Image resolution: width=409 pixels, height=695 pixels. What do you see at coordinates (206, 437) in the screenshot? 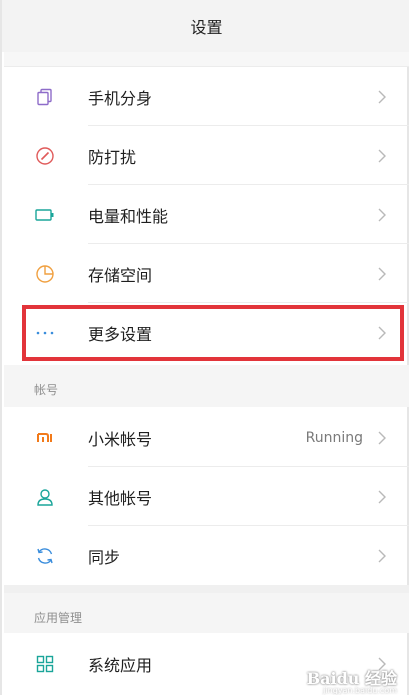
I see `settings-item-mi-account: 小米帐号 Running` at bounding box center [206, 437].